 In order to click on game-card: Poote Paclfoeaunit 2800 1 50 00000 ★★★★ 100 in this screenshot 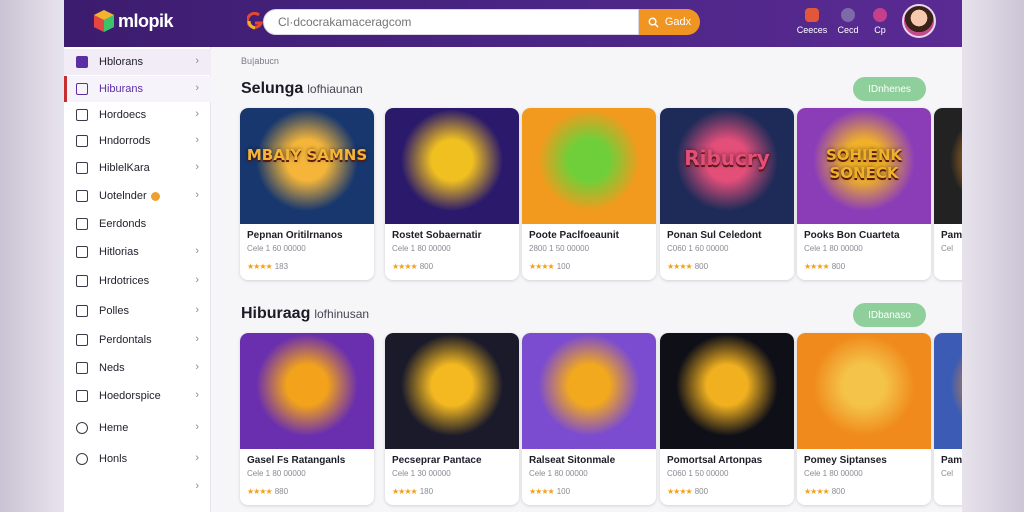, I will do `click(589, 194)`.